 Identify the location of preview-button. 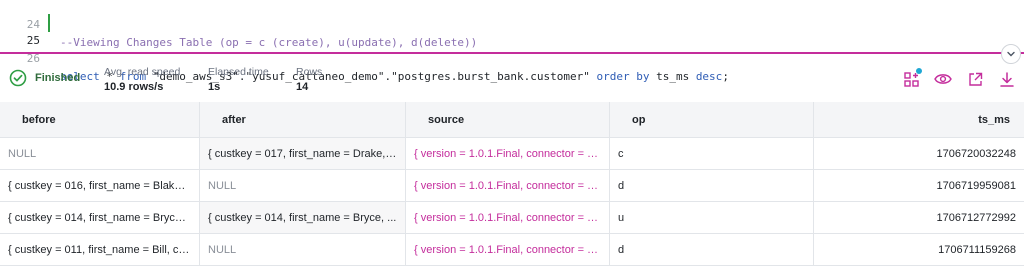
(943, 79).